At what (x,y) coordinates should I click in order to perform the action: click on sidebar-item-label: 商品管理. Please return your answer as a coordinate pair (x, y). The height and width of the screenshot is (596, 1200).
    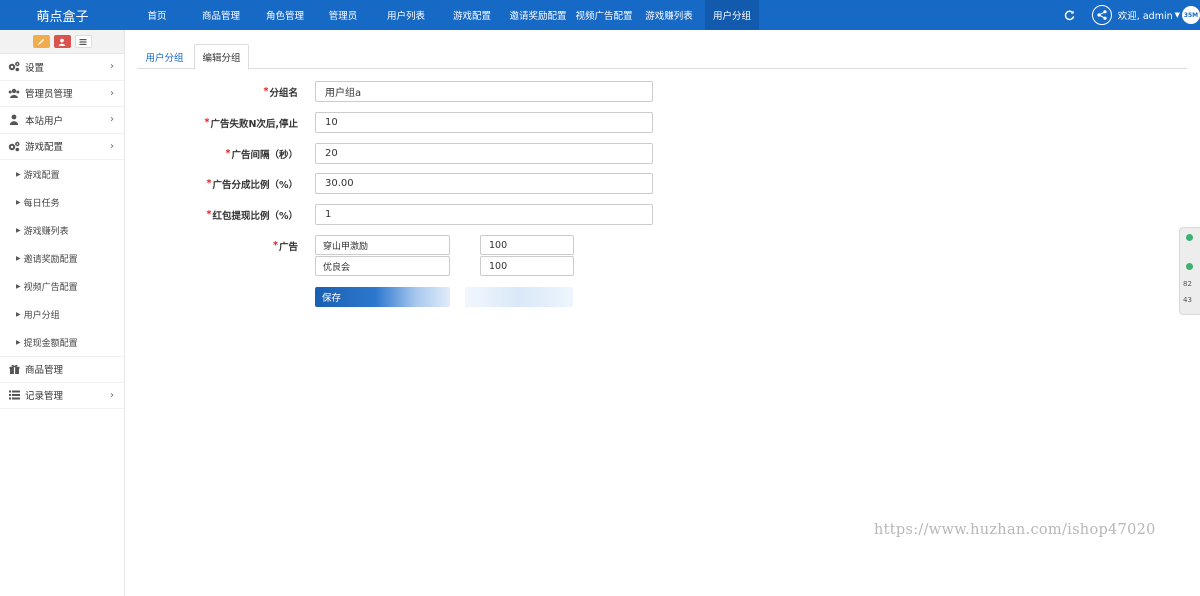
    Looking at the image, I should click on (44, 371).